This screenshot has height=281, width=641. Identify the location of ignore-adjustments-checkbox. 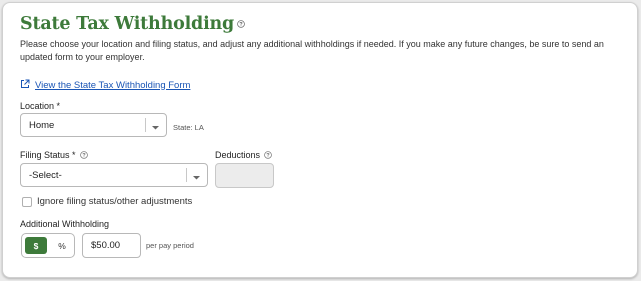
(27, 201).